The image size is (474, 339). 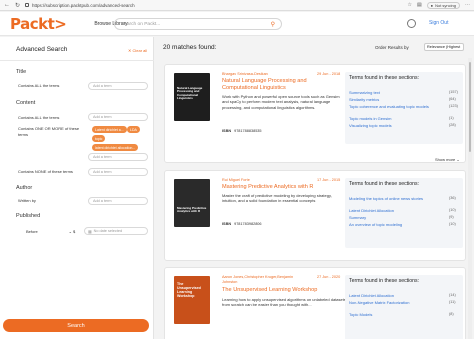 I want to click on user-icon, so click(x=411, y=23).